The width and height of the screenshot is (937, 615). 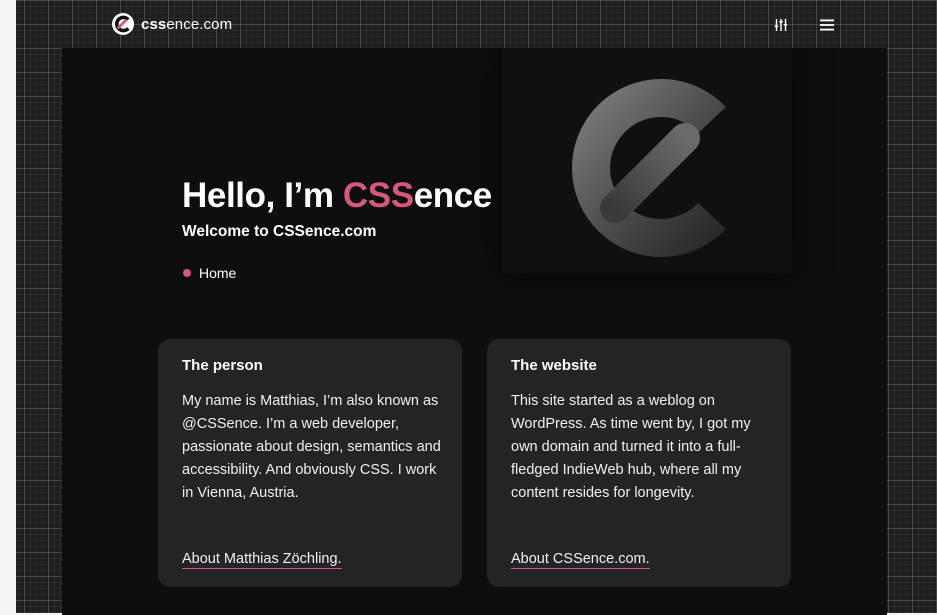 I want to click on cssence-hero-logo-icon, so click(x=649, y=168).